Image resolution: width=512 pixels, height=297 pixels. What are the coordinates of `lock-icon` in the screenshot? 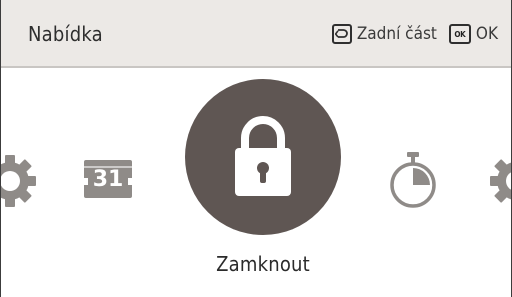 It's located at (263, 156).